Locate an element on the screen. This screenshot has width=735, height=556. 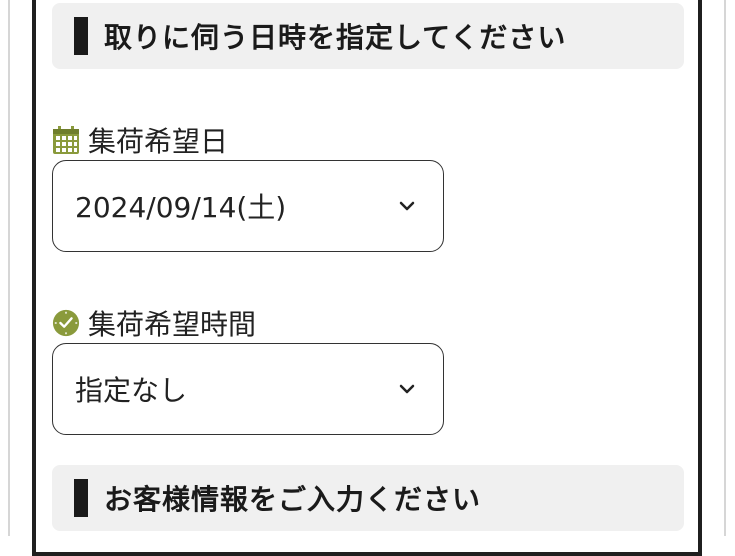
pickup-date-label: 集荷希望日 is located at coordinates (140, 140).